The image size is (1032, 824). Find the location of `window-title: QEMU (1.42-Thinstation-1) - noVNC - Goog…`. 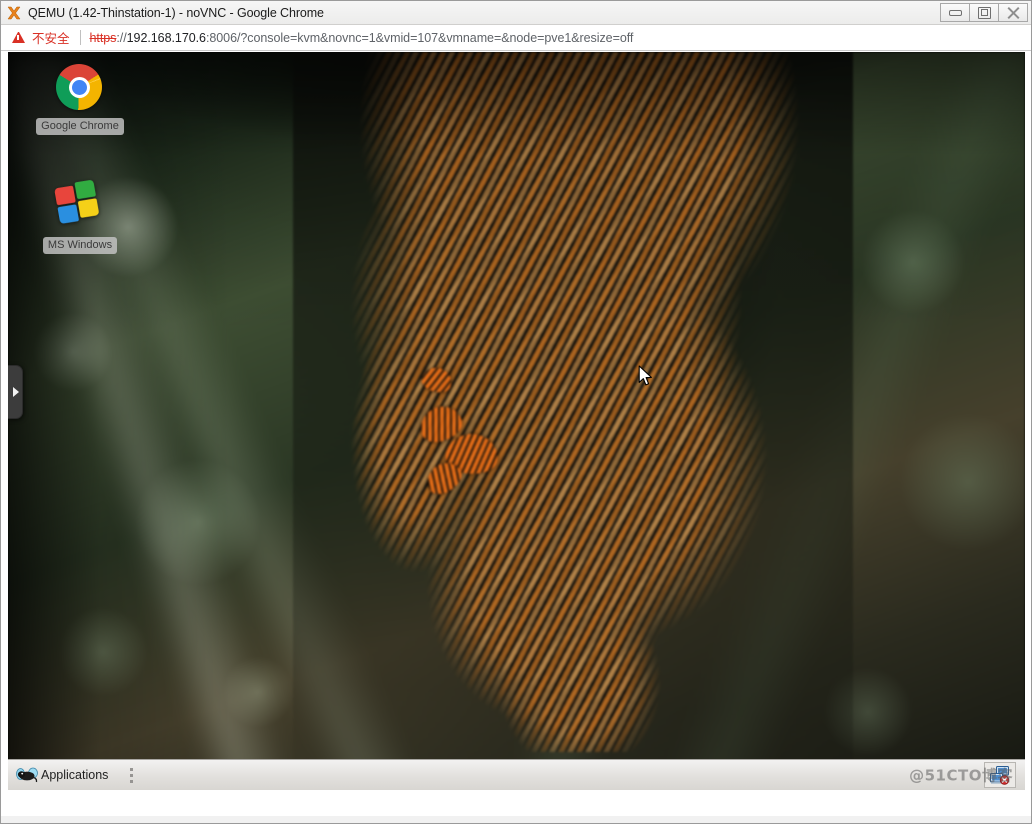

window-title: QEMU (1.42-Thinstation-1) - noVNC - Goog… is located at coordinates (176, 12).